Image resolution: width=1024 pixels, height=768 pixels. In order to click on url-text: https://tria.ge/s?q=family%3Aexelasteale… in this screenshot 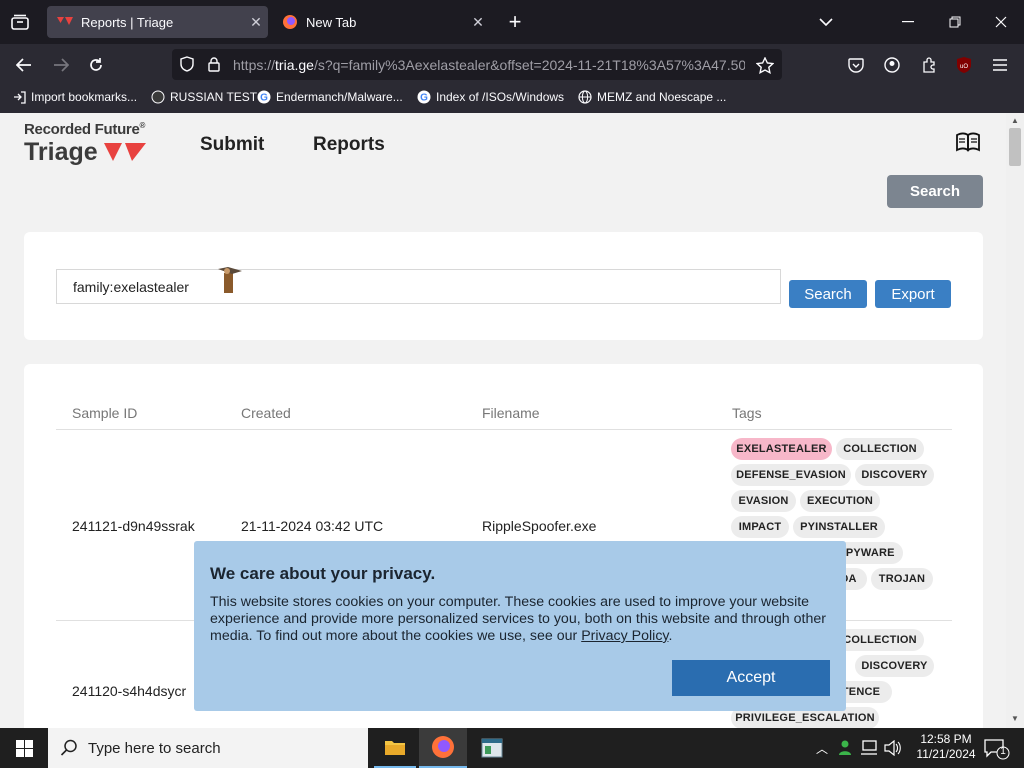, I will do `click(489, 65)`.